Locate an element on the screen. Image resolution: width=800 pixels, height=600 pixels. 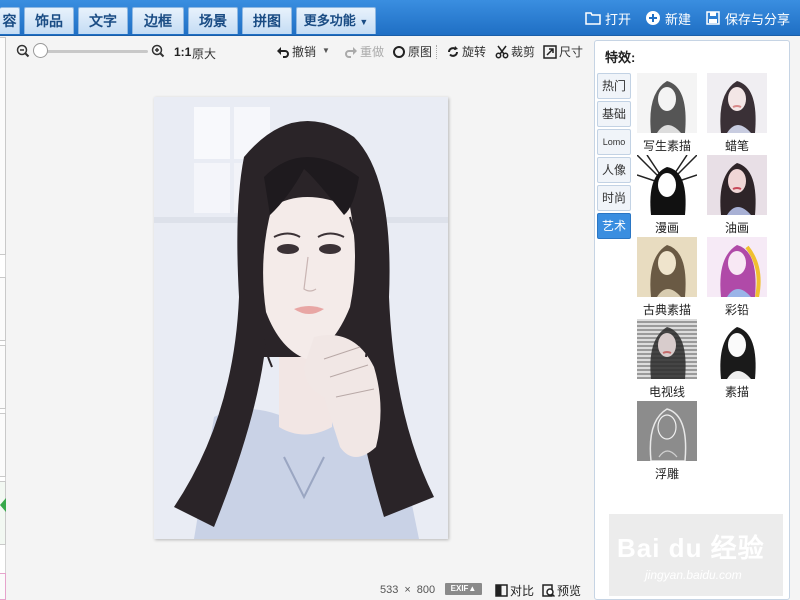
tab-hot: 热门 is located at coordinates (614, 86).